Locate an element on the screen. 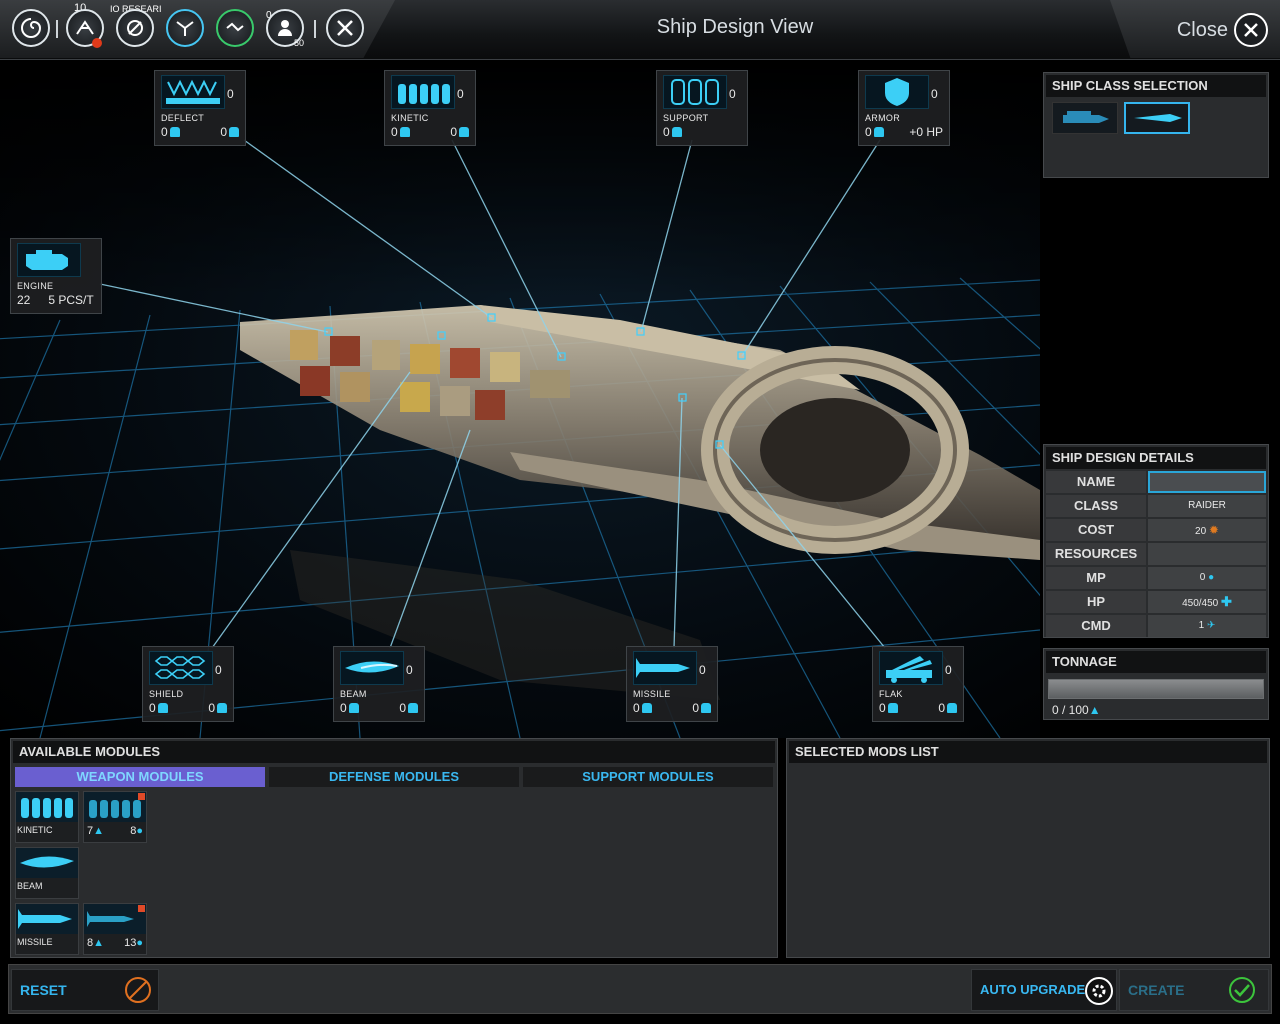 Image resolution: width=1280 pixels, height=1024 pixels. module-missile: MISSILE is located at coordinates (47, 929).